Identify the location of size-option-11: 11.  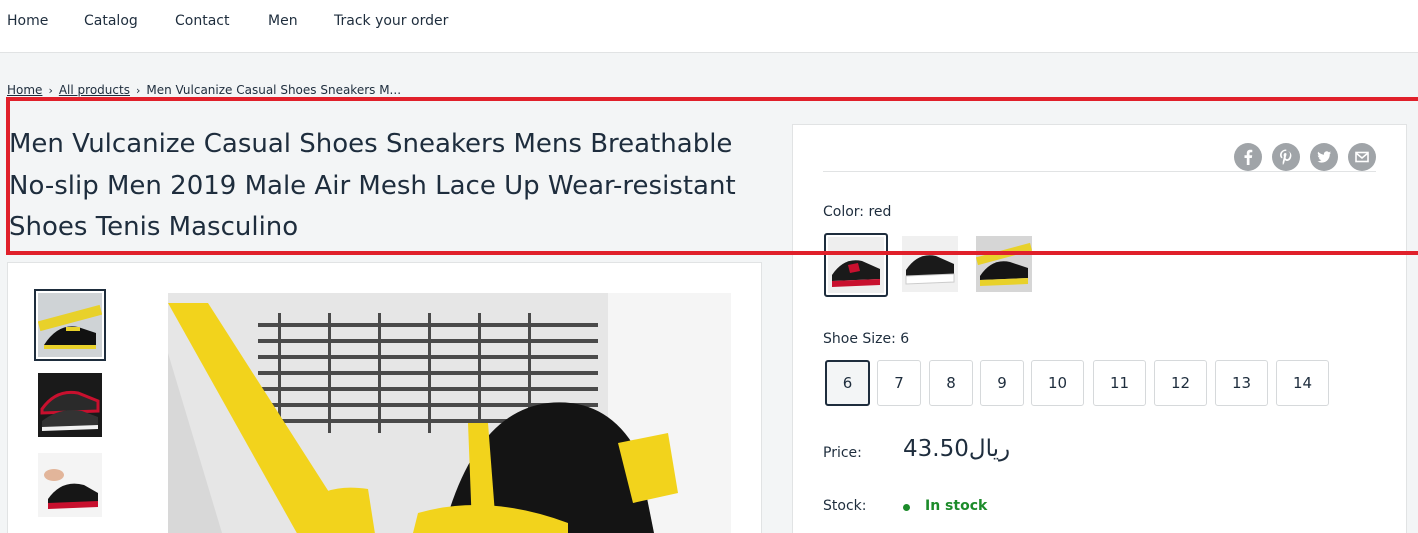
(1119, 383).